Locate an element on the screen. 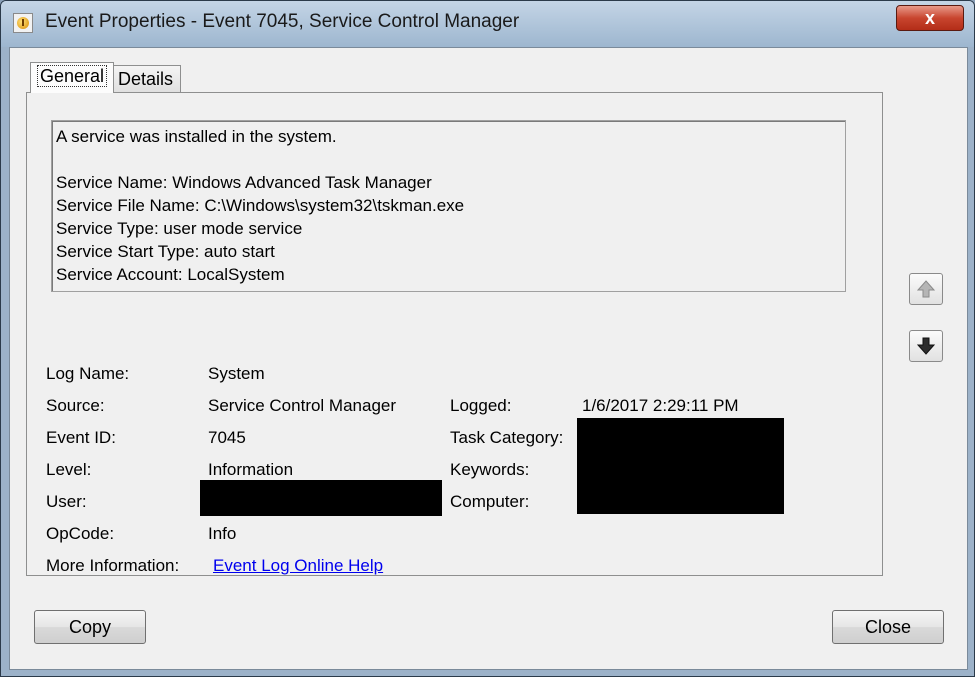  user-label: User: is located at coordinates (66, 501).